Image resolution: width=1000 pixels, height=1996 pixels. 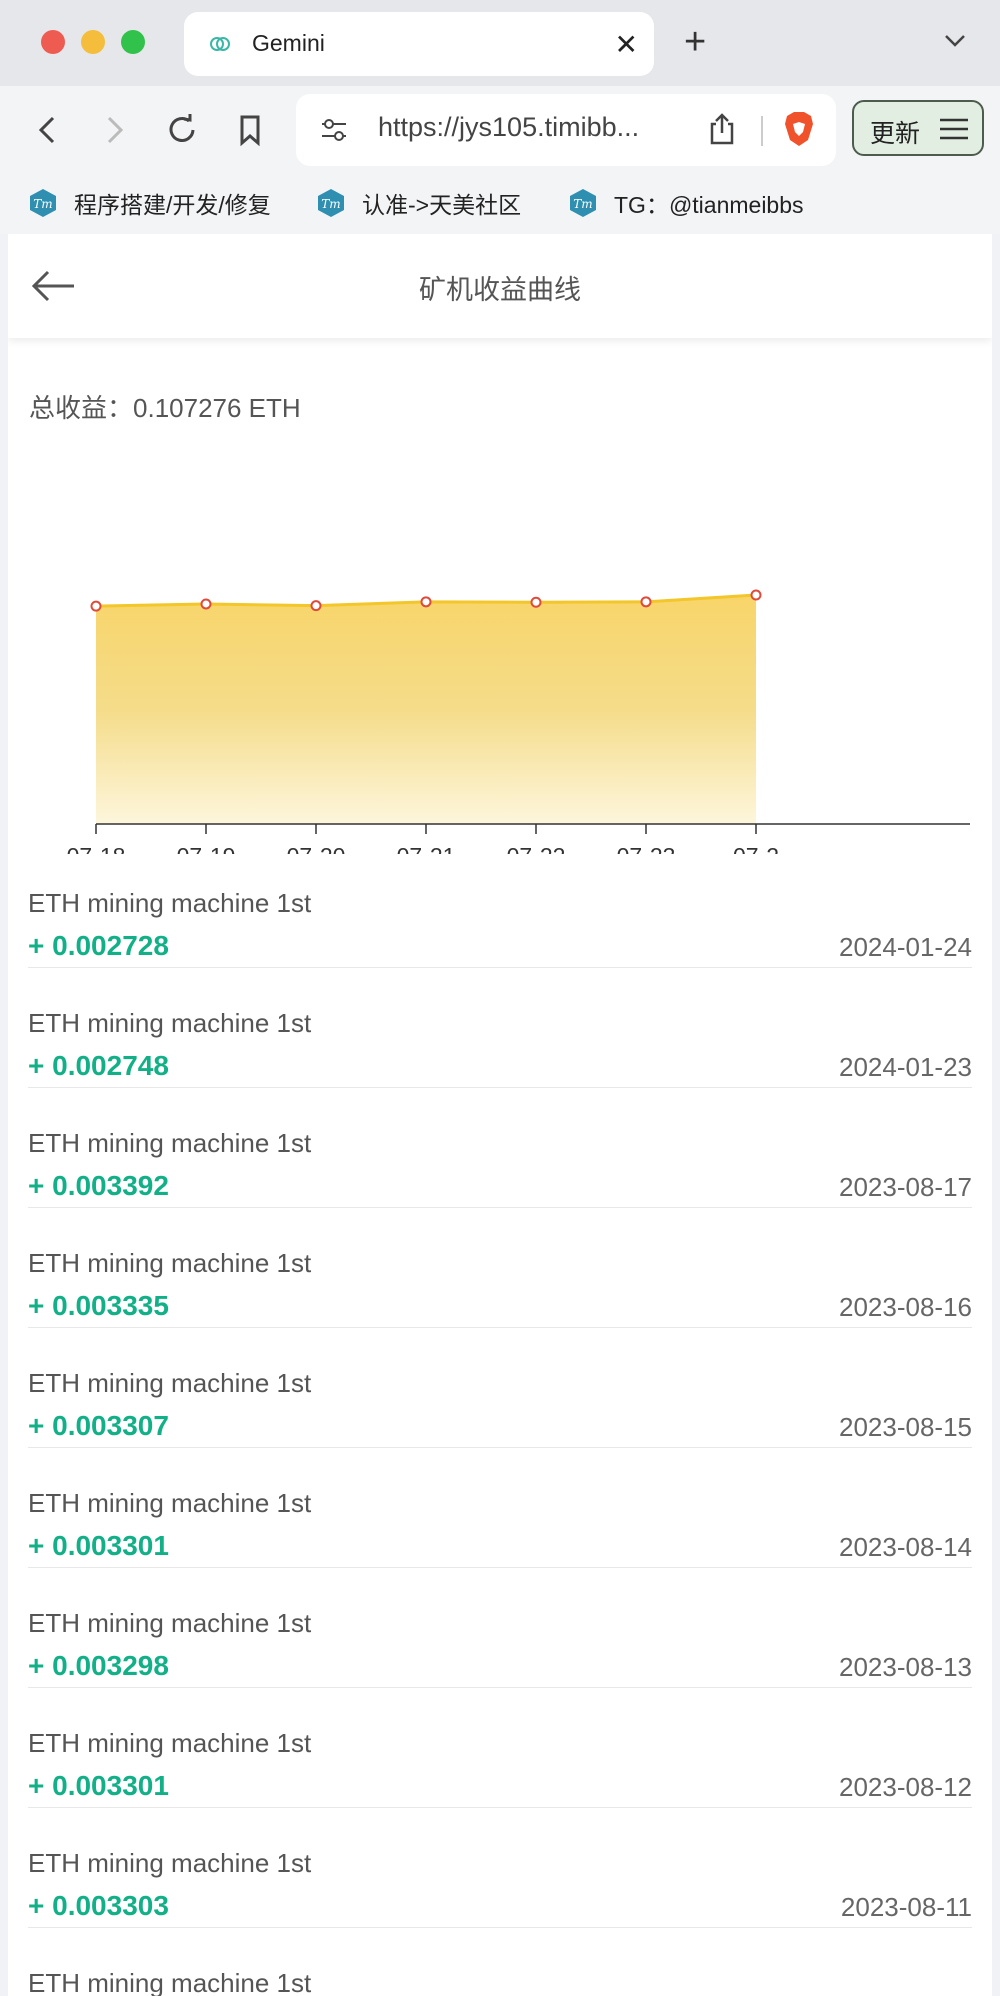 What do you see at coordinates (182, 130) in the screenshot?
I see `reload-icon` at bounding box center [182, 130].